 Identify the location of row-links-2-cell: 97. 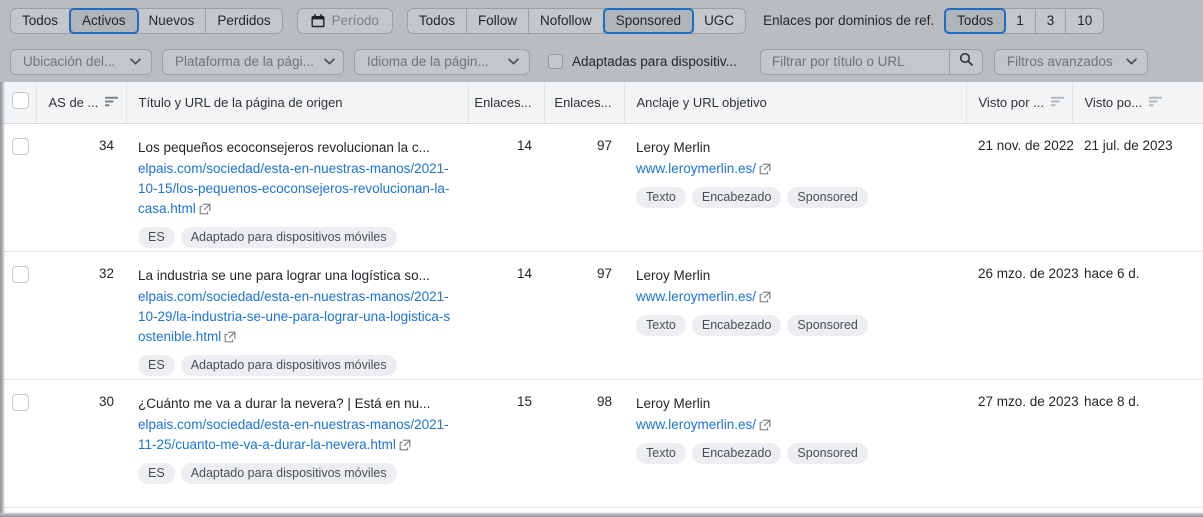
(584, 315).